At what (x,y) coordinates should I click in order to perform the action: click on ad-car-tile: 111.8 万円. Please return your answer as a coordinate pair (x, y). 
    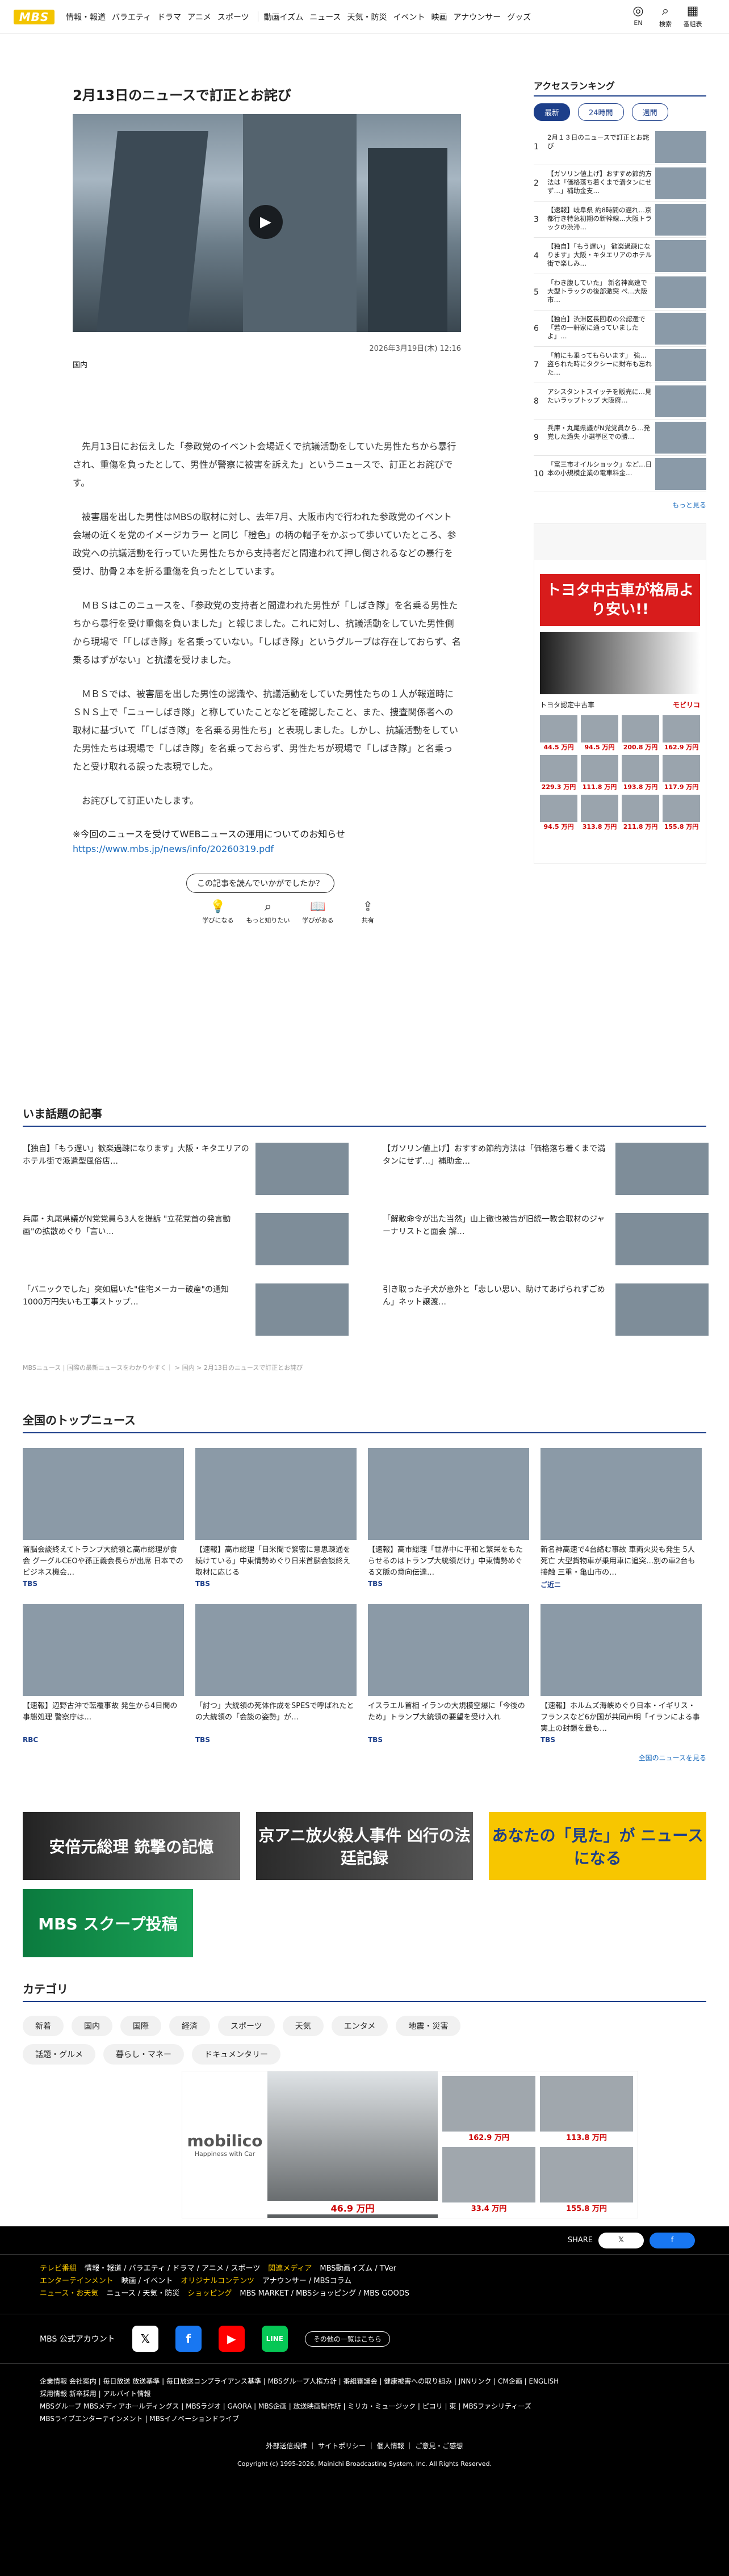
    Looking at the image, I should click on (599, 773).